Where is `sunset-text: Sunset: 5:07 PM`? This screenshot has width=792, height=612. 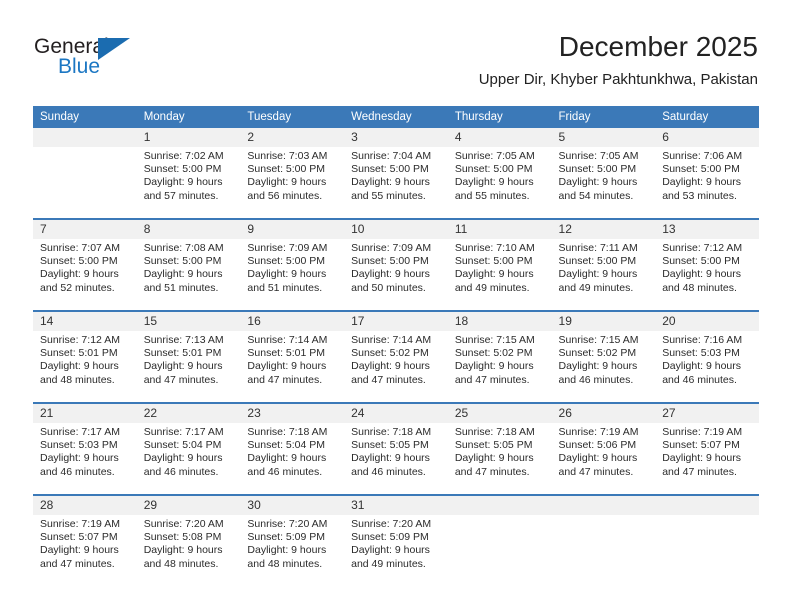
sunset-text: Sunset: 5:07 PM is located at coordinates (79, 537).